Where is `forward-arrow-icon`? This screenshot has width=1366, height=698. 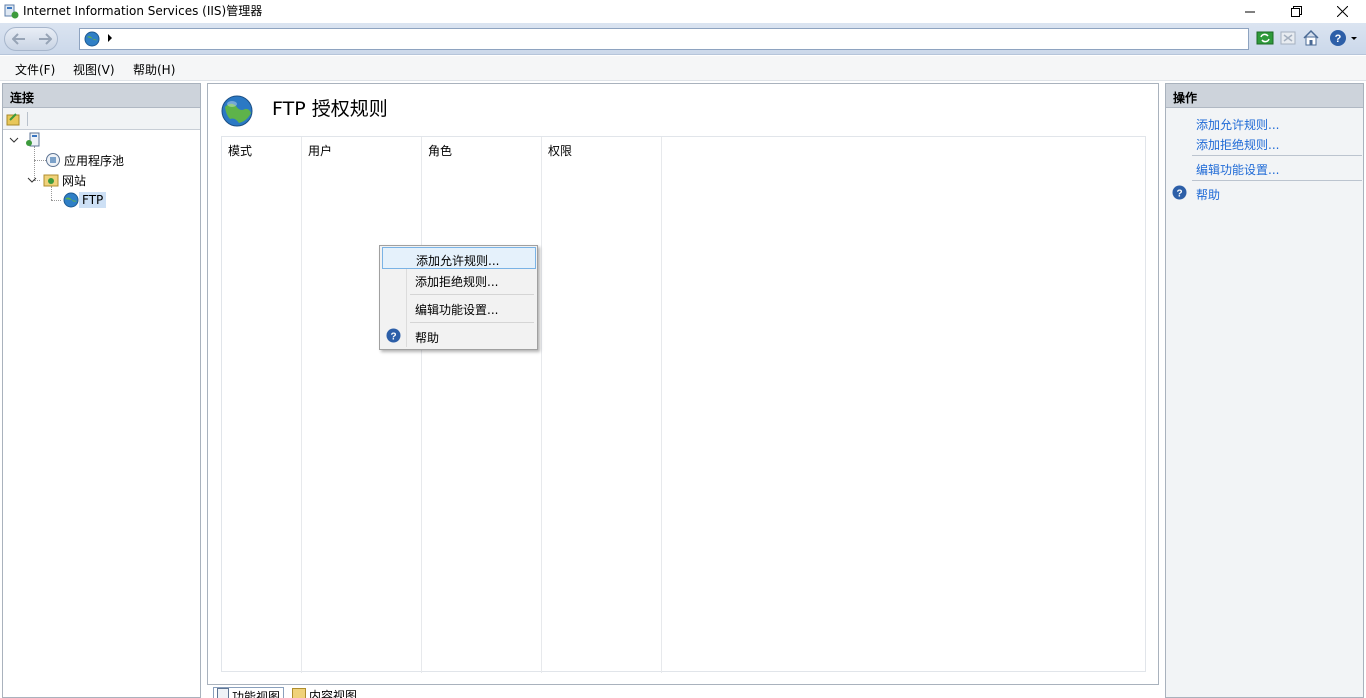
forward-arrow-icon is located at coordinates (45, 39).